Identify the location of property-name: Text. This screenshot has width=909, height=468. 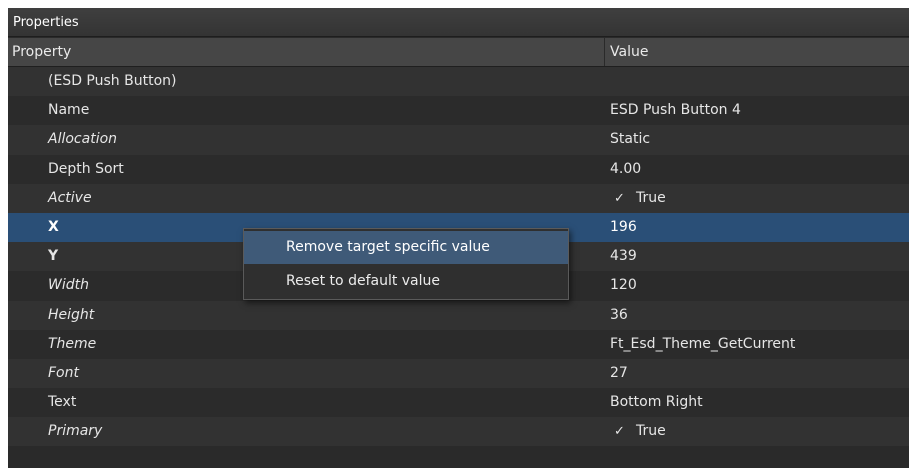
(62, 402).